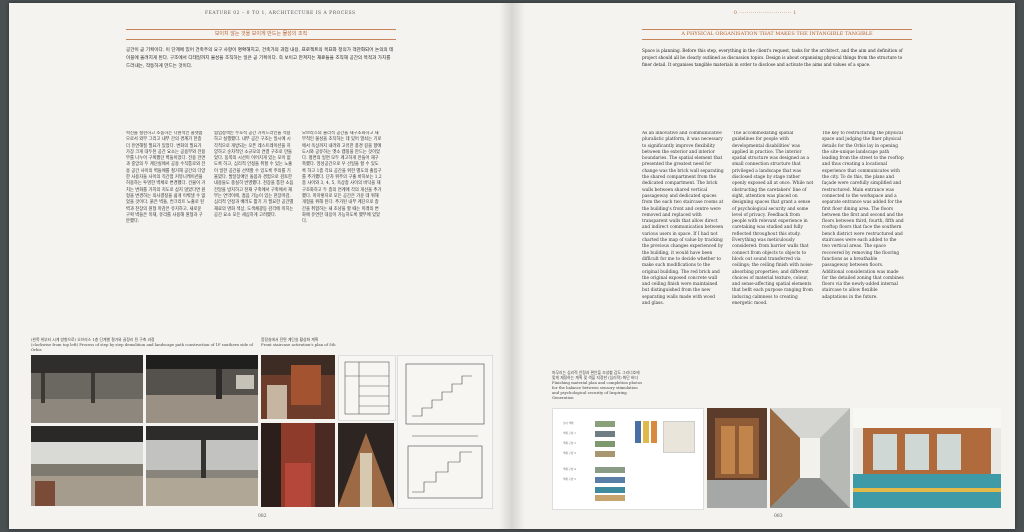  Describe the element at coordinates (569, 443) in the screenshot. I see `palette-row-label-3: 색채 구성 2` at that location.